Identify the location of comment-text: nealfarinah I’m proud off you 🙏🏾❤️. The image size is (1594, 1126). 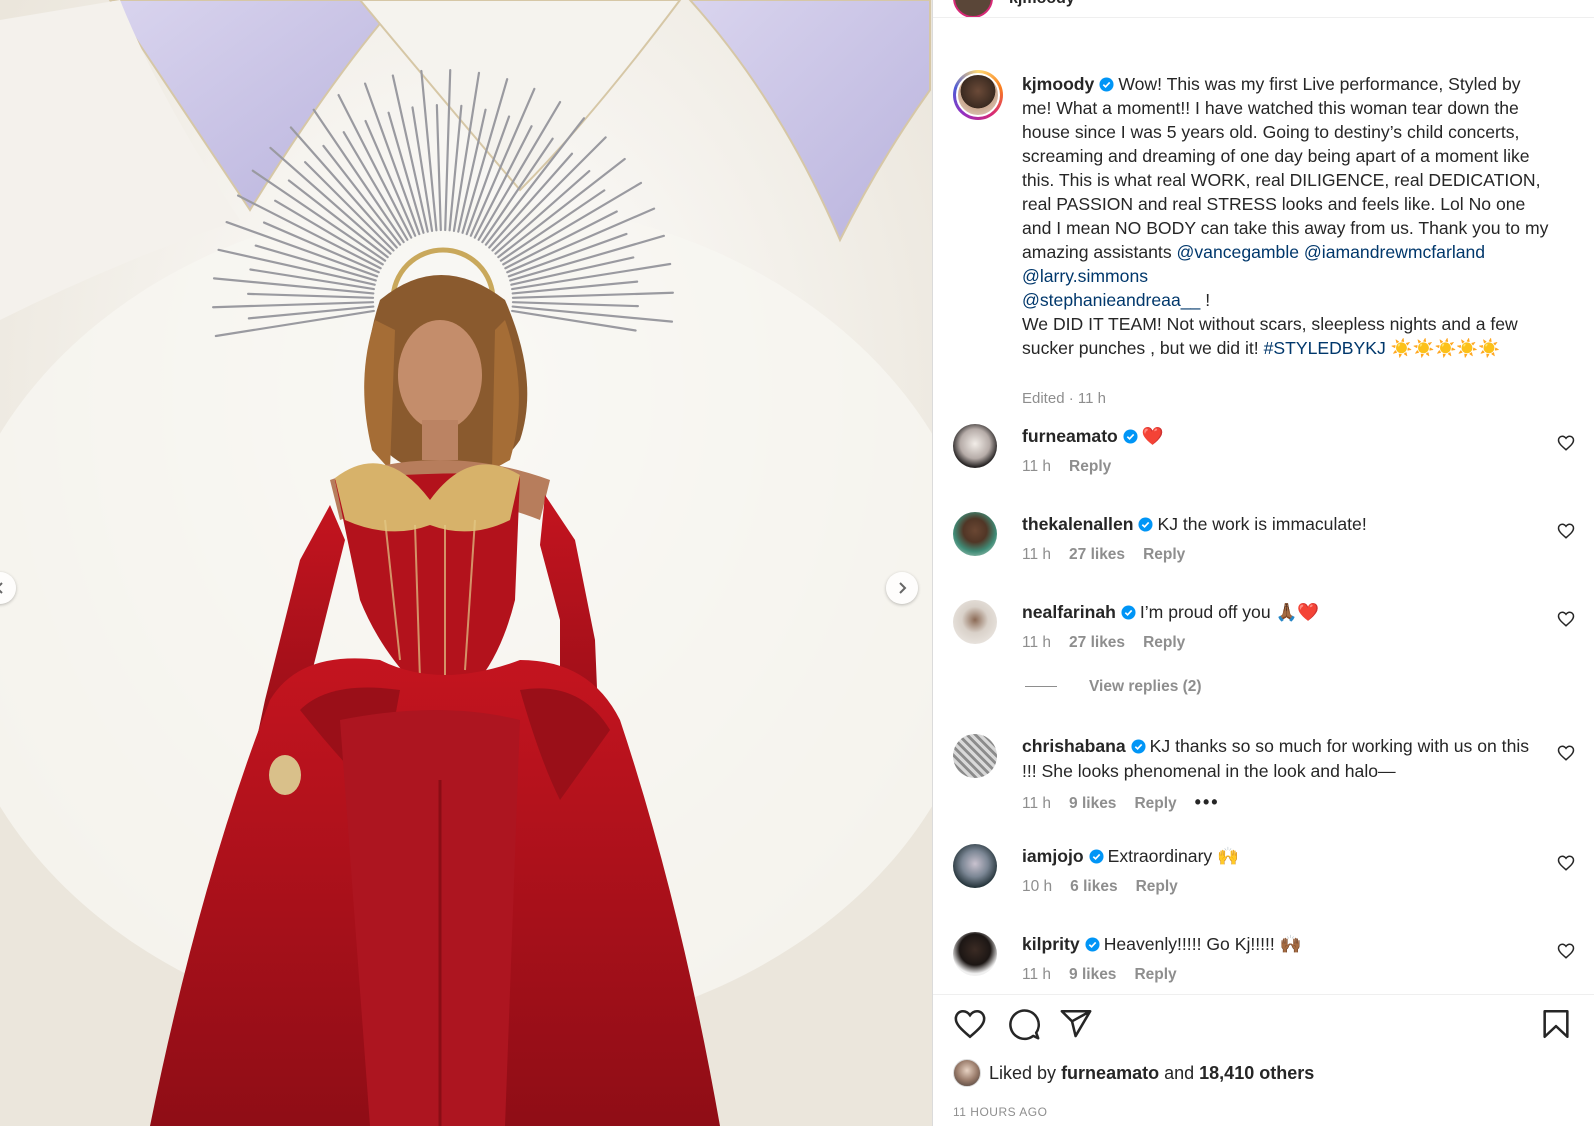
(1277, 612).